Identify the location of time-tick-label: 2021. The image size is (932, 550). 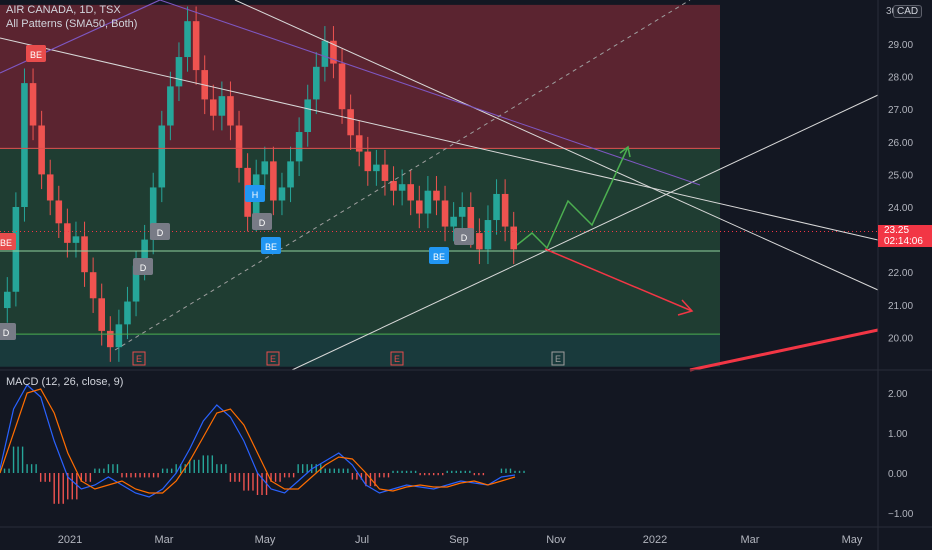
(70, 540).